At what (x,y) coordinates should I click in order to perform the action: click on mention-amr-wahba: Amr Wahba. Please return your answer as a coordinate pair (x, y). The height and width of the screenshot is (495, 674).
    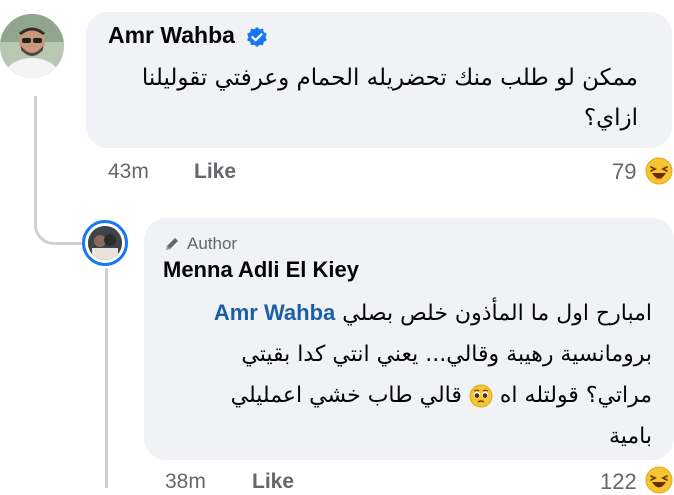
    Looking at the image, I should click on (274, 312).